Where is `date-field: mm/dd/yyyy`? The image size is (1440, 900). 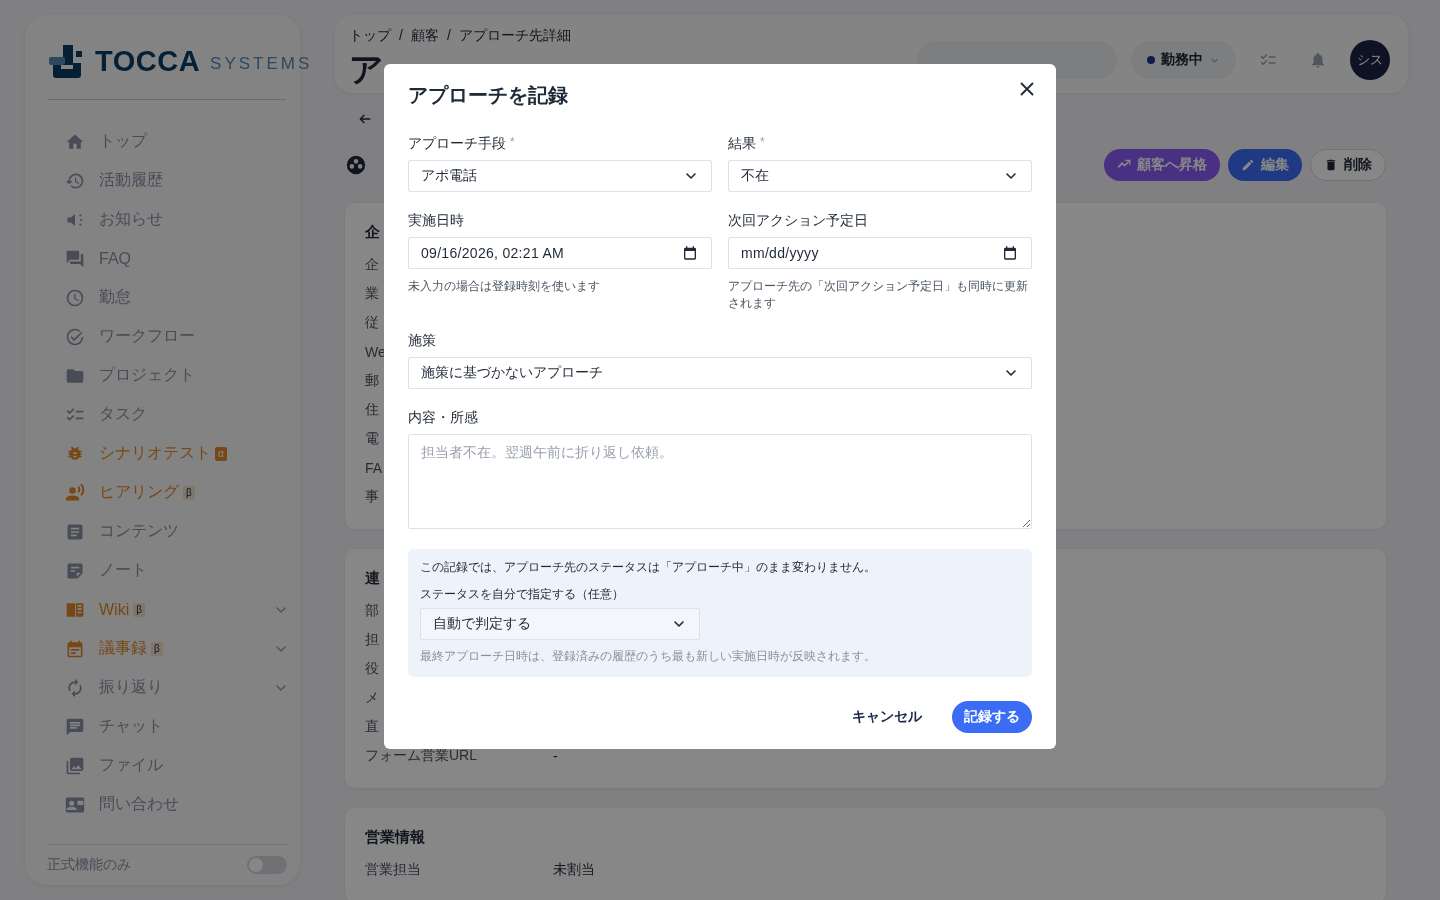
date-field: mm/dd/yyyy is located at coordinates (880, 253).